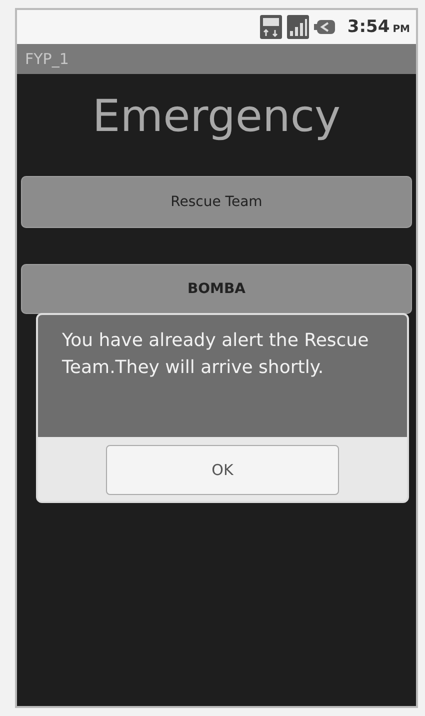  What do you see at coordinates (47, 59) in the screenshot?
I see `app-title: FYP_1` at bounding box center [47, 59].